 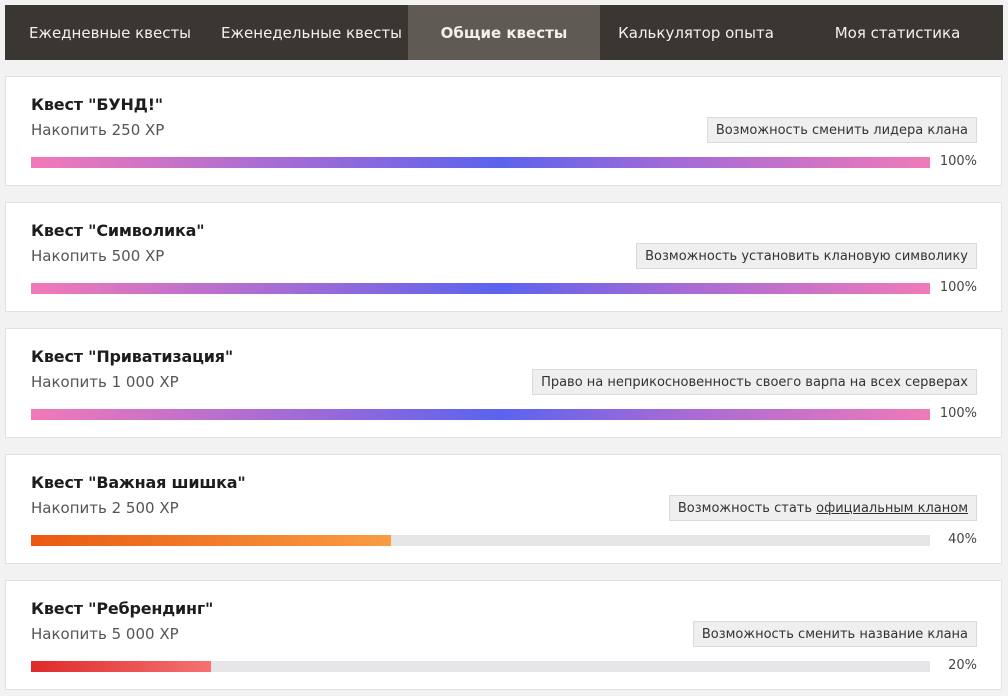 I want to click on quest-title: Квест "БУНД!", so click(x=97, y=104).